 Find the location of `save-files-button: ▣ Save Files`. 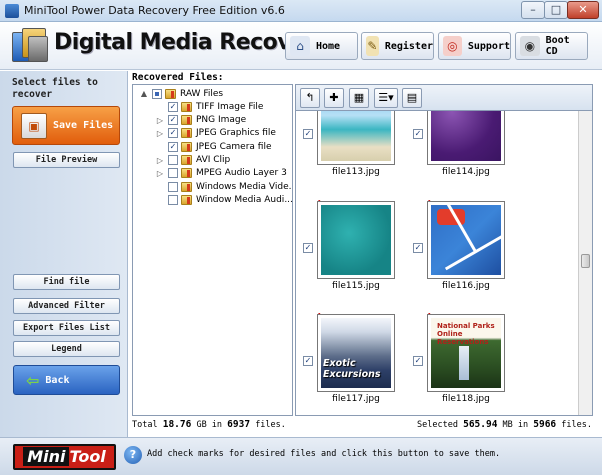

save-files-button: ▣ Save Files is located at coordinates (66, 125).